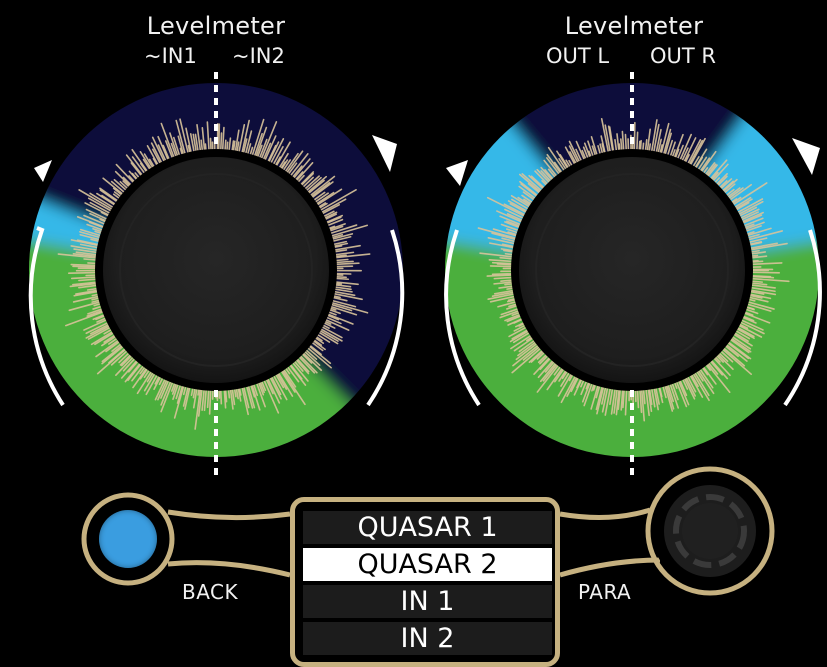 This screenshot has height=667, width=827. What do you see at coordinates (425, 582) in the screenshot?
I see `menu-display: QUASAR 1 QUASAR 2 IN 1 IN 2` at bounding box center [425, 582].